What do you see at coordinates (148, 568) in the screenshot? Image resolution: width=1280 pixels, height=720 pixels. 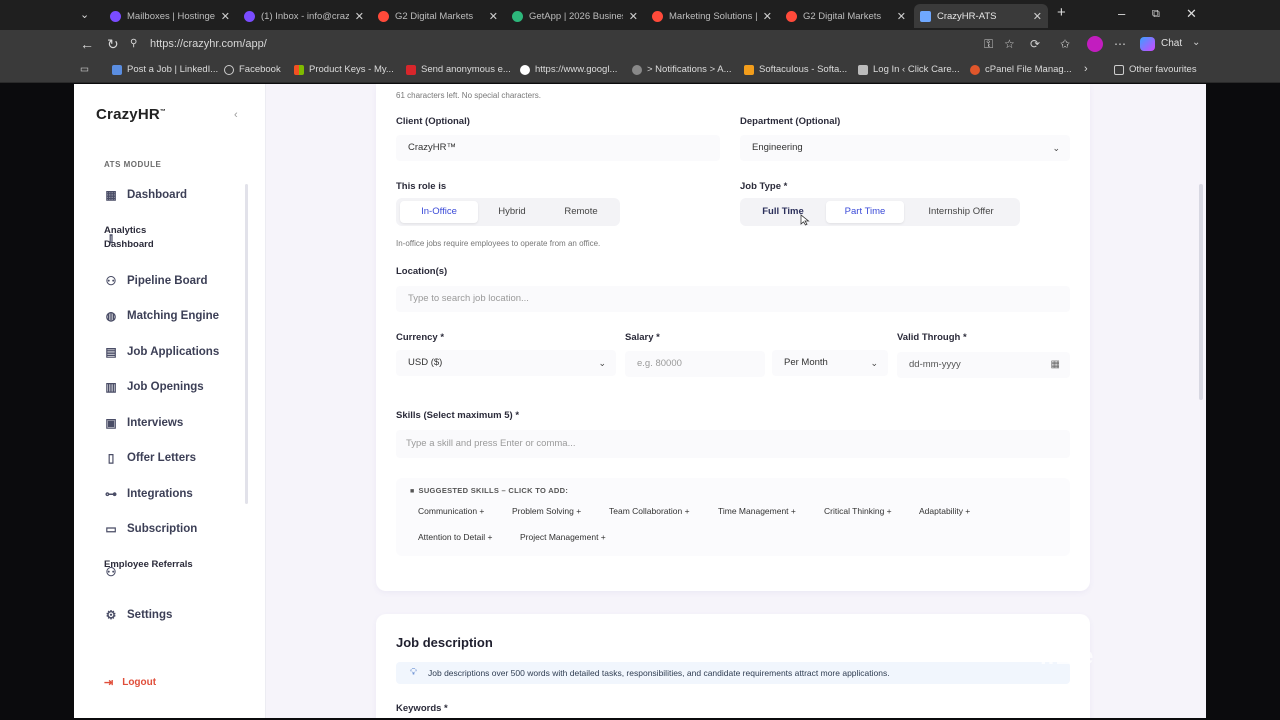 I see `sidebar-item-employee-referrals: ⚇ Employee Referrals` at bounding box center [148, 568].